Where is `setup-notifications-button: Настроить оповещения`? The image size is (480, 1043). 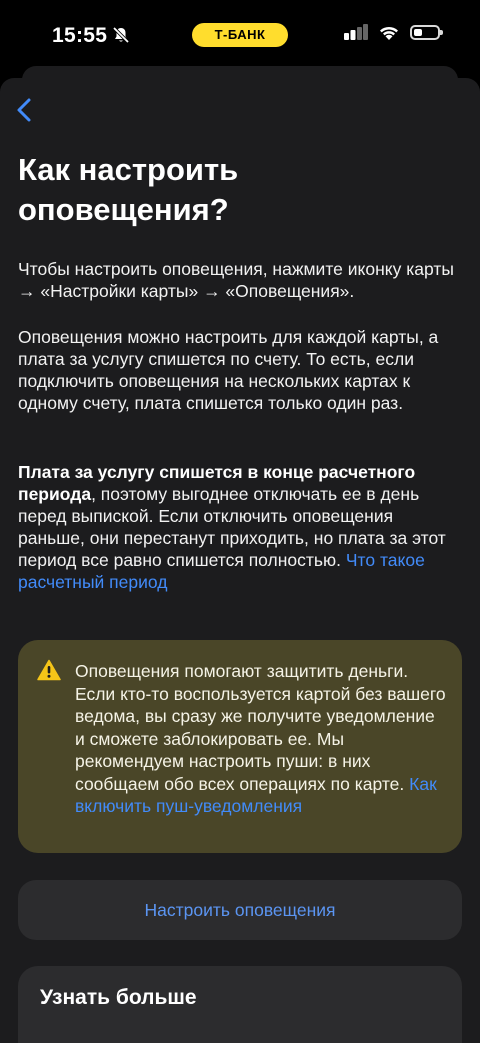 setup-notifications-button: Настроить оповещения is located at coordinates (240, 910).